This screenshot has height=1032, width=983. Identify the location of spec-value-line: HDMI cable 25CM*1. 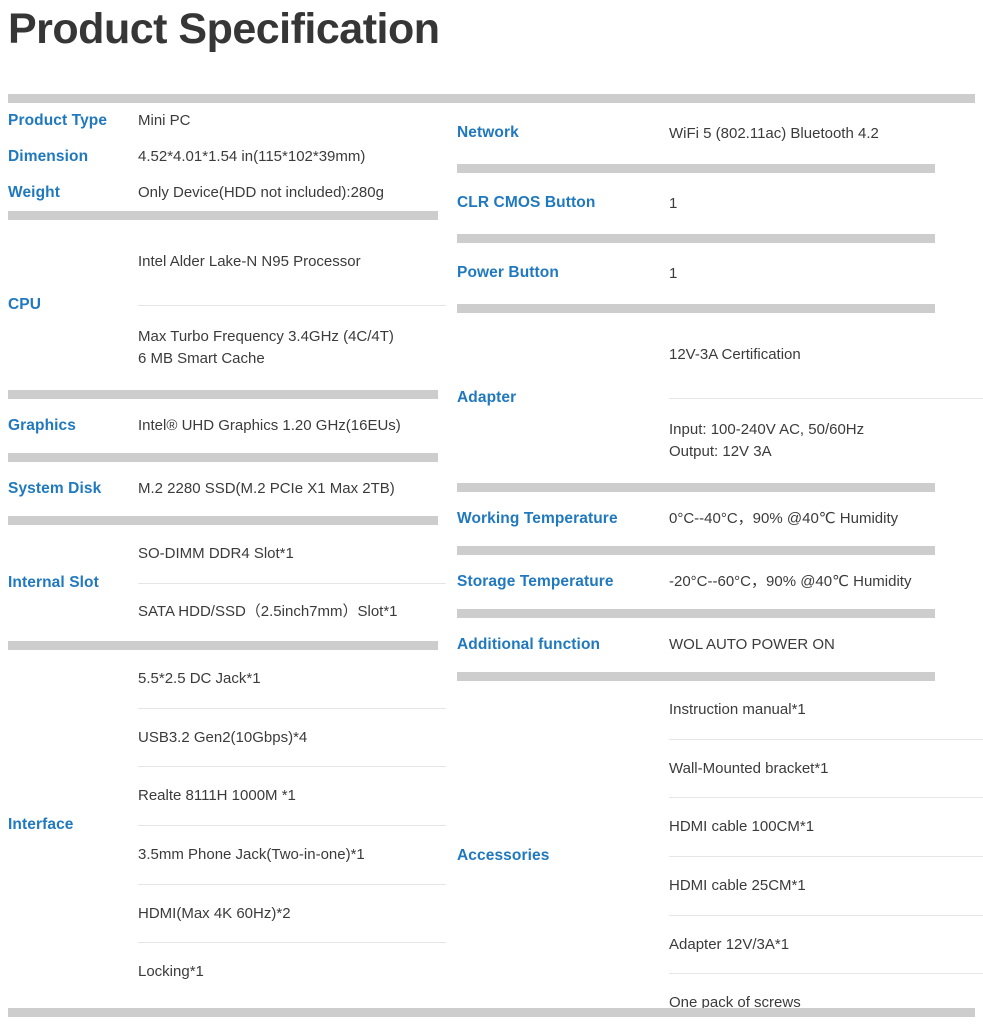
(737, 885).